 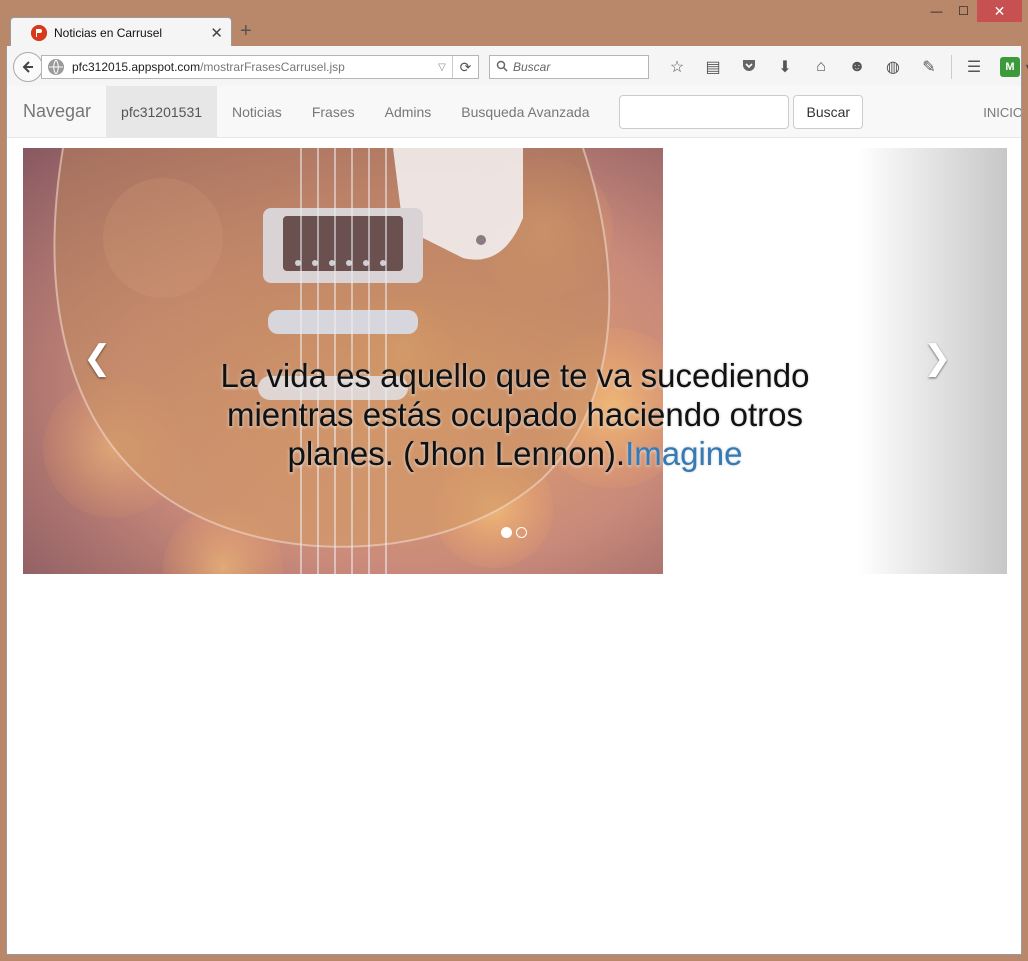 What do you see at coordinates (514, 532) in the screenshot?
I see `carousel-indicators` at bounding box center [514, 532].